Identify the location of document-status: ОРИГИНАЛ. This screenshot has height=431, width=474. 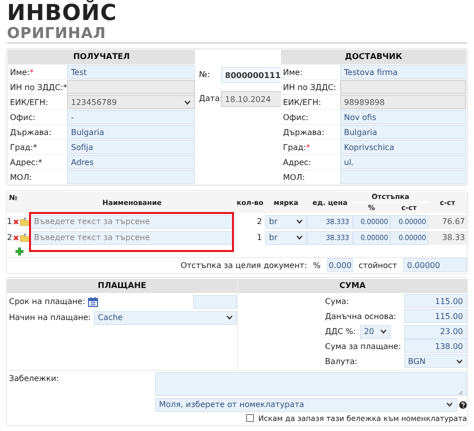
(56, 33).